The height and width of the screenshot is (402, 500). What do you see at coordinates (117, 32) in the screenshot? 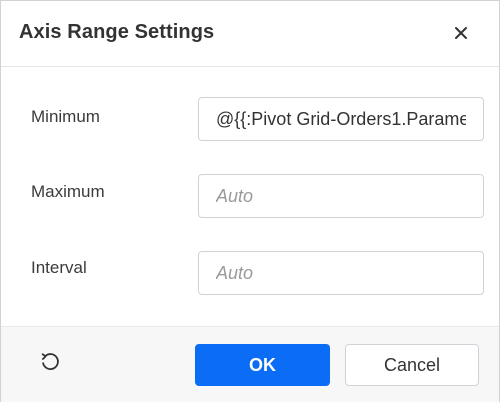
I see `dialog-title: Axis Range Settings` at bounding box center [117, 32].